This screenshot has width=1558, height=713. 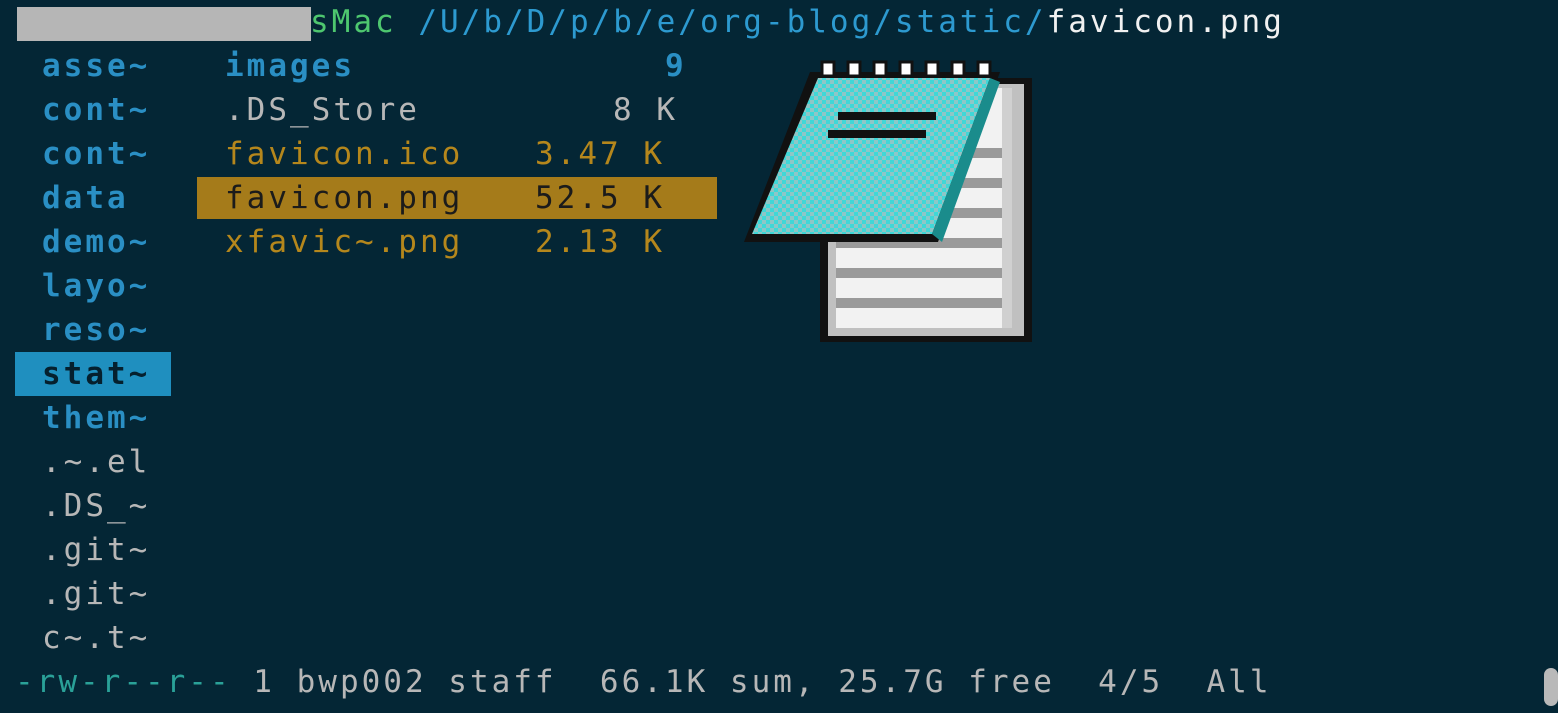 I want to click on parent-item: them~, so click(x=93, y=418).